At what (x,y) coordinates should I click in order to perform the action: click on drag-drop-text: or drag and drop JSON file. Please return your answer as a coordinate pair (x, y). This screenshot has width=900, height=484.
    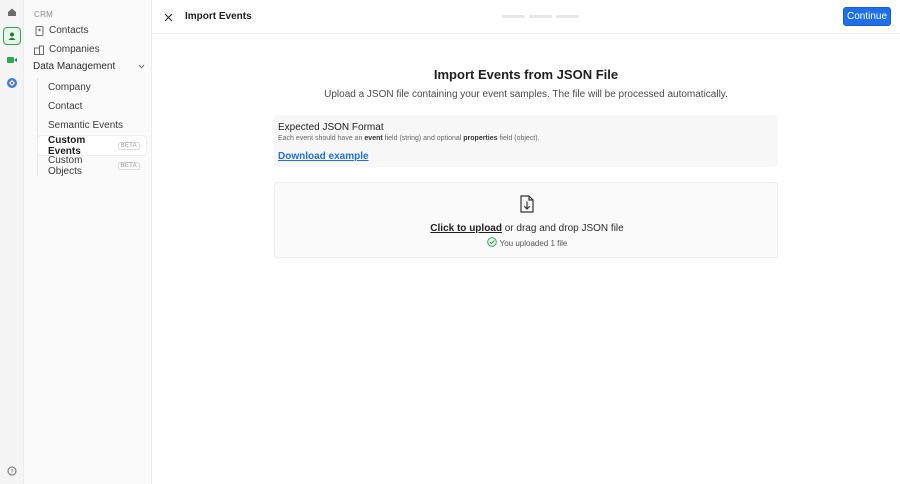
    Looking at the image, I should click on (564, 228).